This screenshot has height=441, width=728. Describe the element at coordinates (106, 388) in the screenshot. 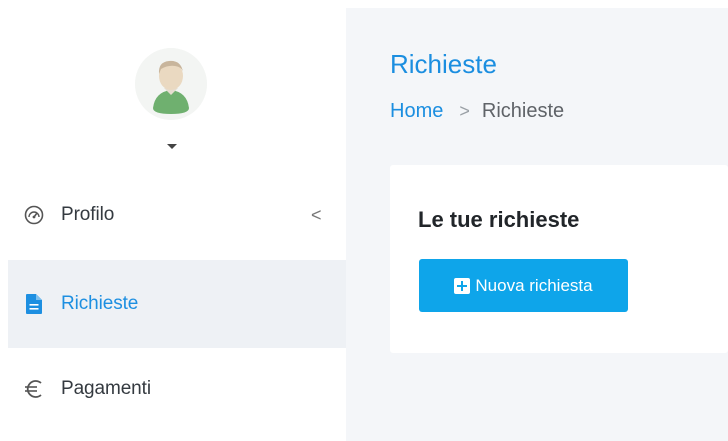

I see `sidebar-item-label: Pagamenti` at that location.